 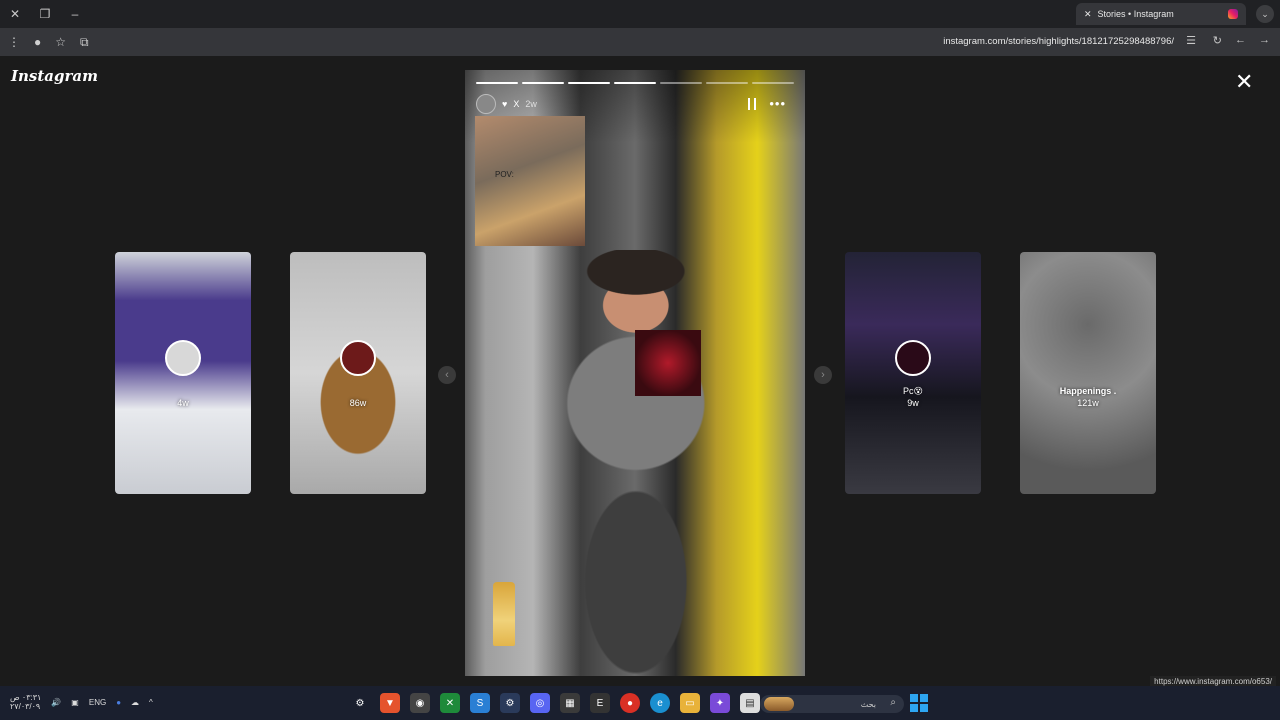 I want to click on file-explorer-app-icon: ▭, so click(x=690, y=703).